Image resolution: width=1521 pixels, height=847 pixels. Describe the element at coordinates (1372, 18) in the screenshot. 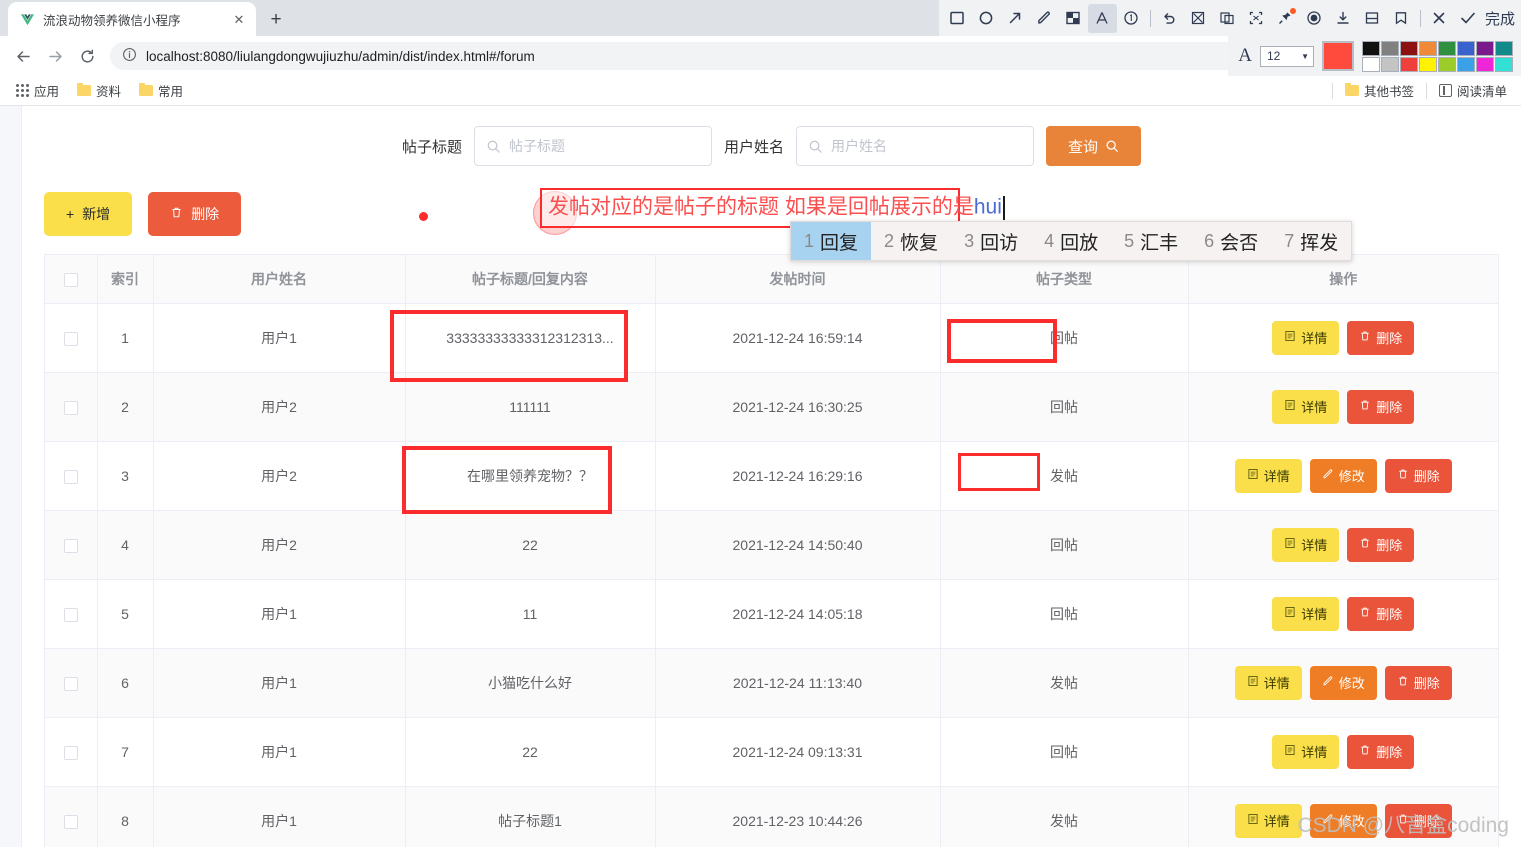

I see `save-tool-icon` at that location.